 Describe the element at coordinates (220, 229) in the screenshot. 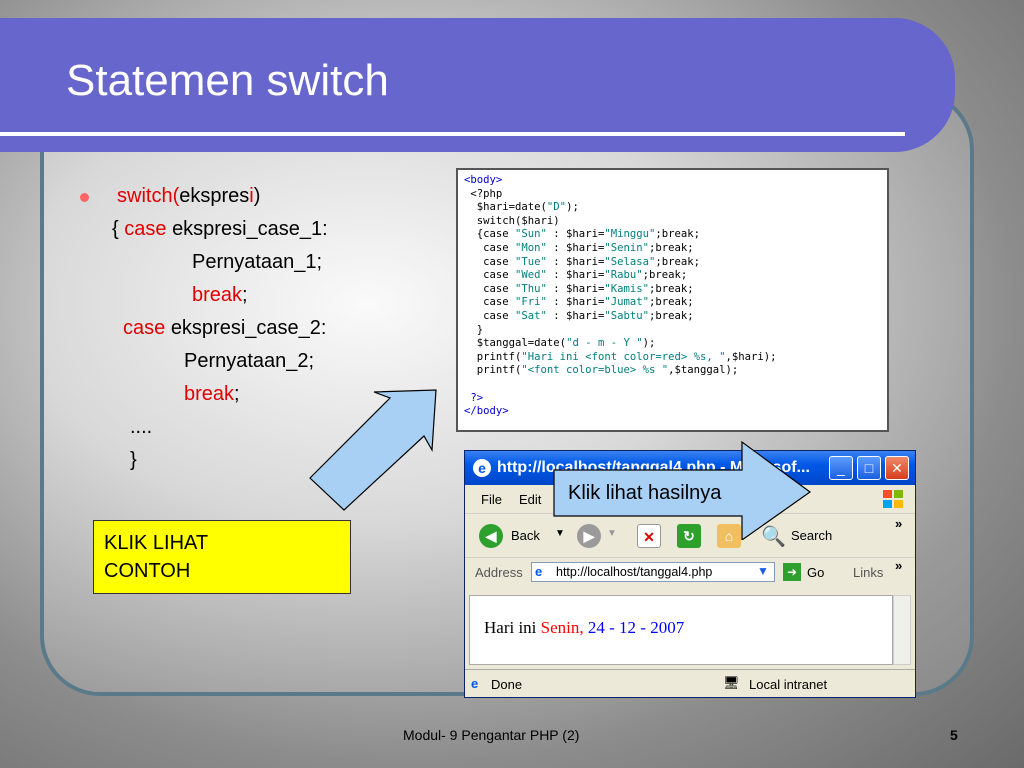

I see `syntax-line-2: { case ekspresi_case_1:` at that location.